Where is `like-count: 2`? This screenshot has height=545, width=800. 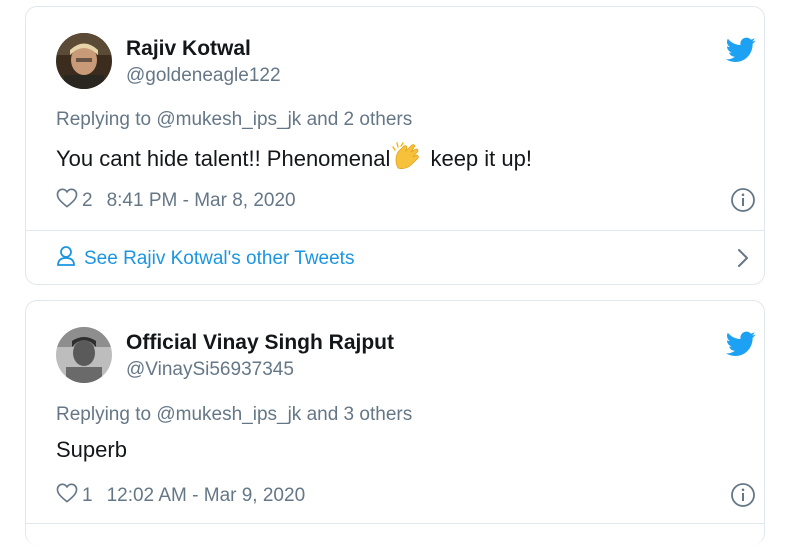 like-count: 2 is located at coordinates (87, 201).